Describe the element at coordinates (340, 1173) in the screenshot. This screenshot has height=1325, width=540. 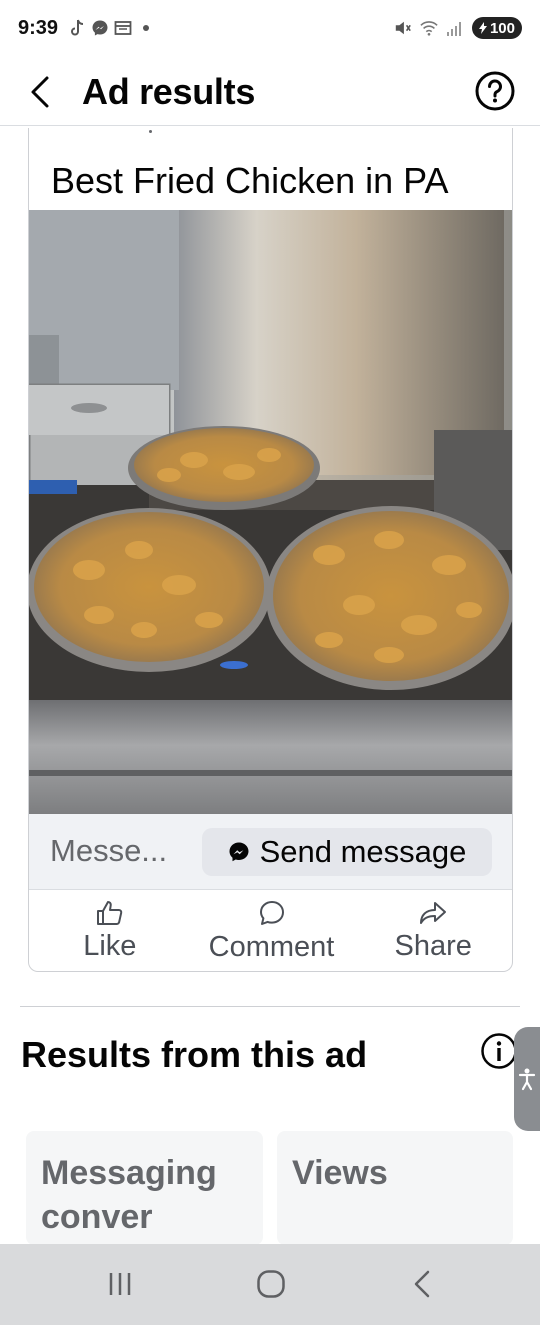
I see `tile-label: Views` at that location.